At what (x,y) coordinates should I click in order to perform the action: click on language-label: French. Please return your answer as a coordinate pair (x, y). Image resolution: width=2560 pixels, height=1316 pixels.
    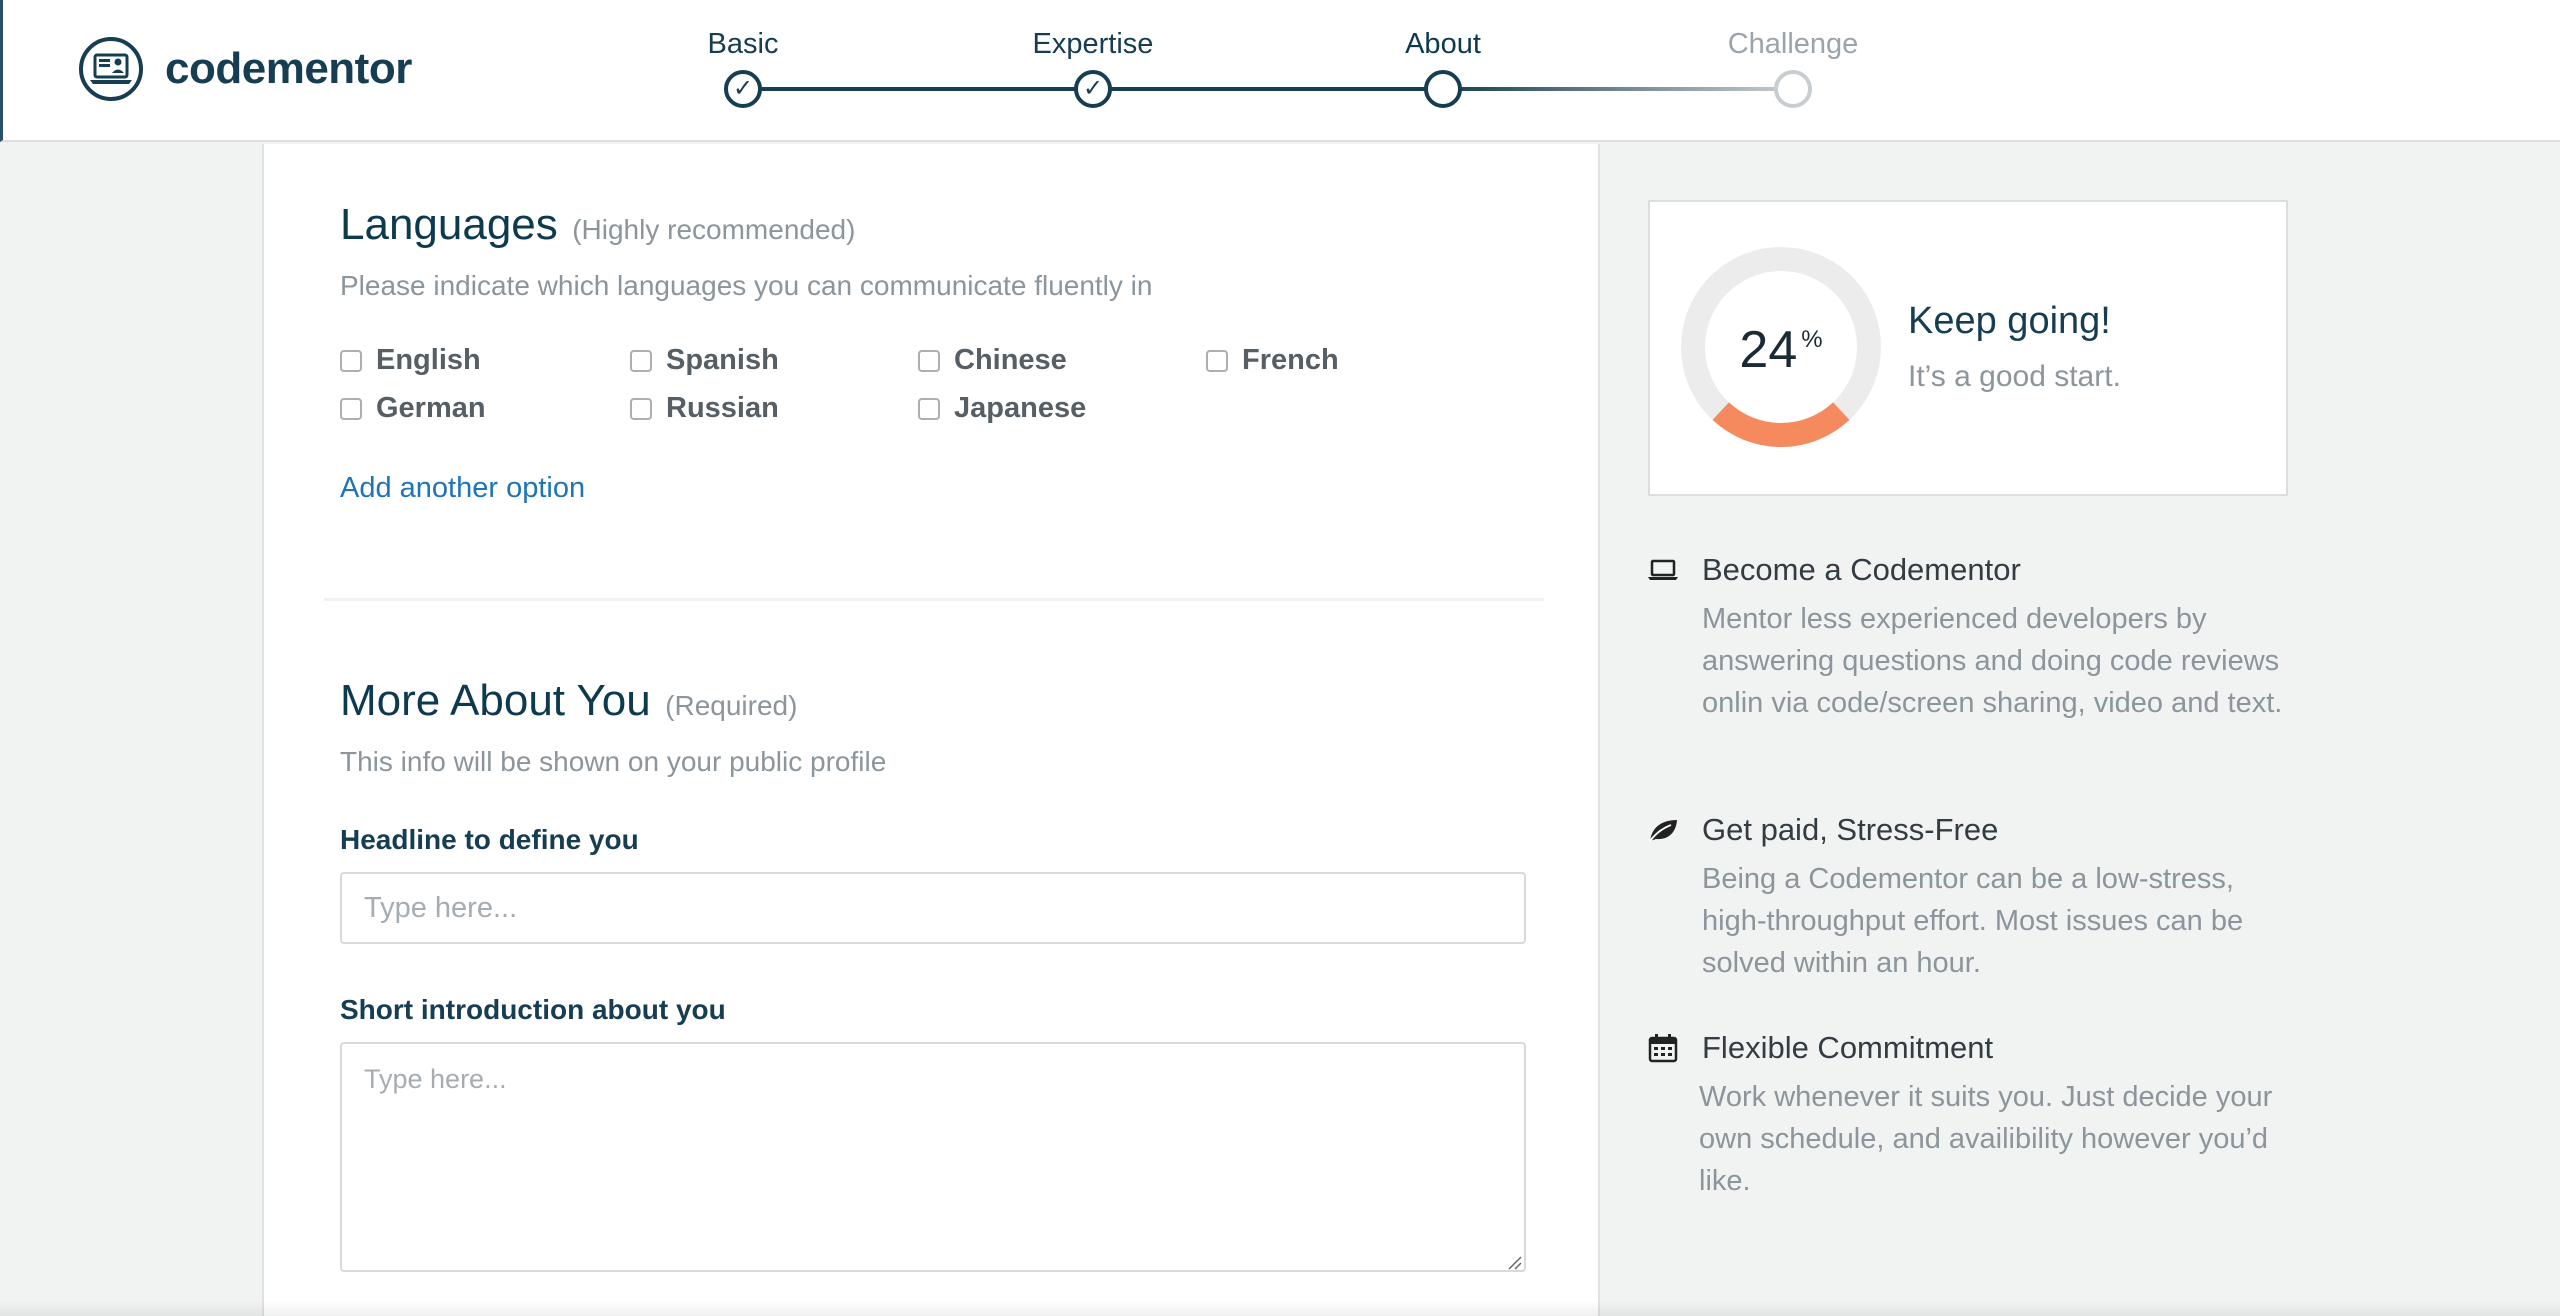
    Looking at the image, I should click on (1290, 360).